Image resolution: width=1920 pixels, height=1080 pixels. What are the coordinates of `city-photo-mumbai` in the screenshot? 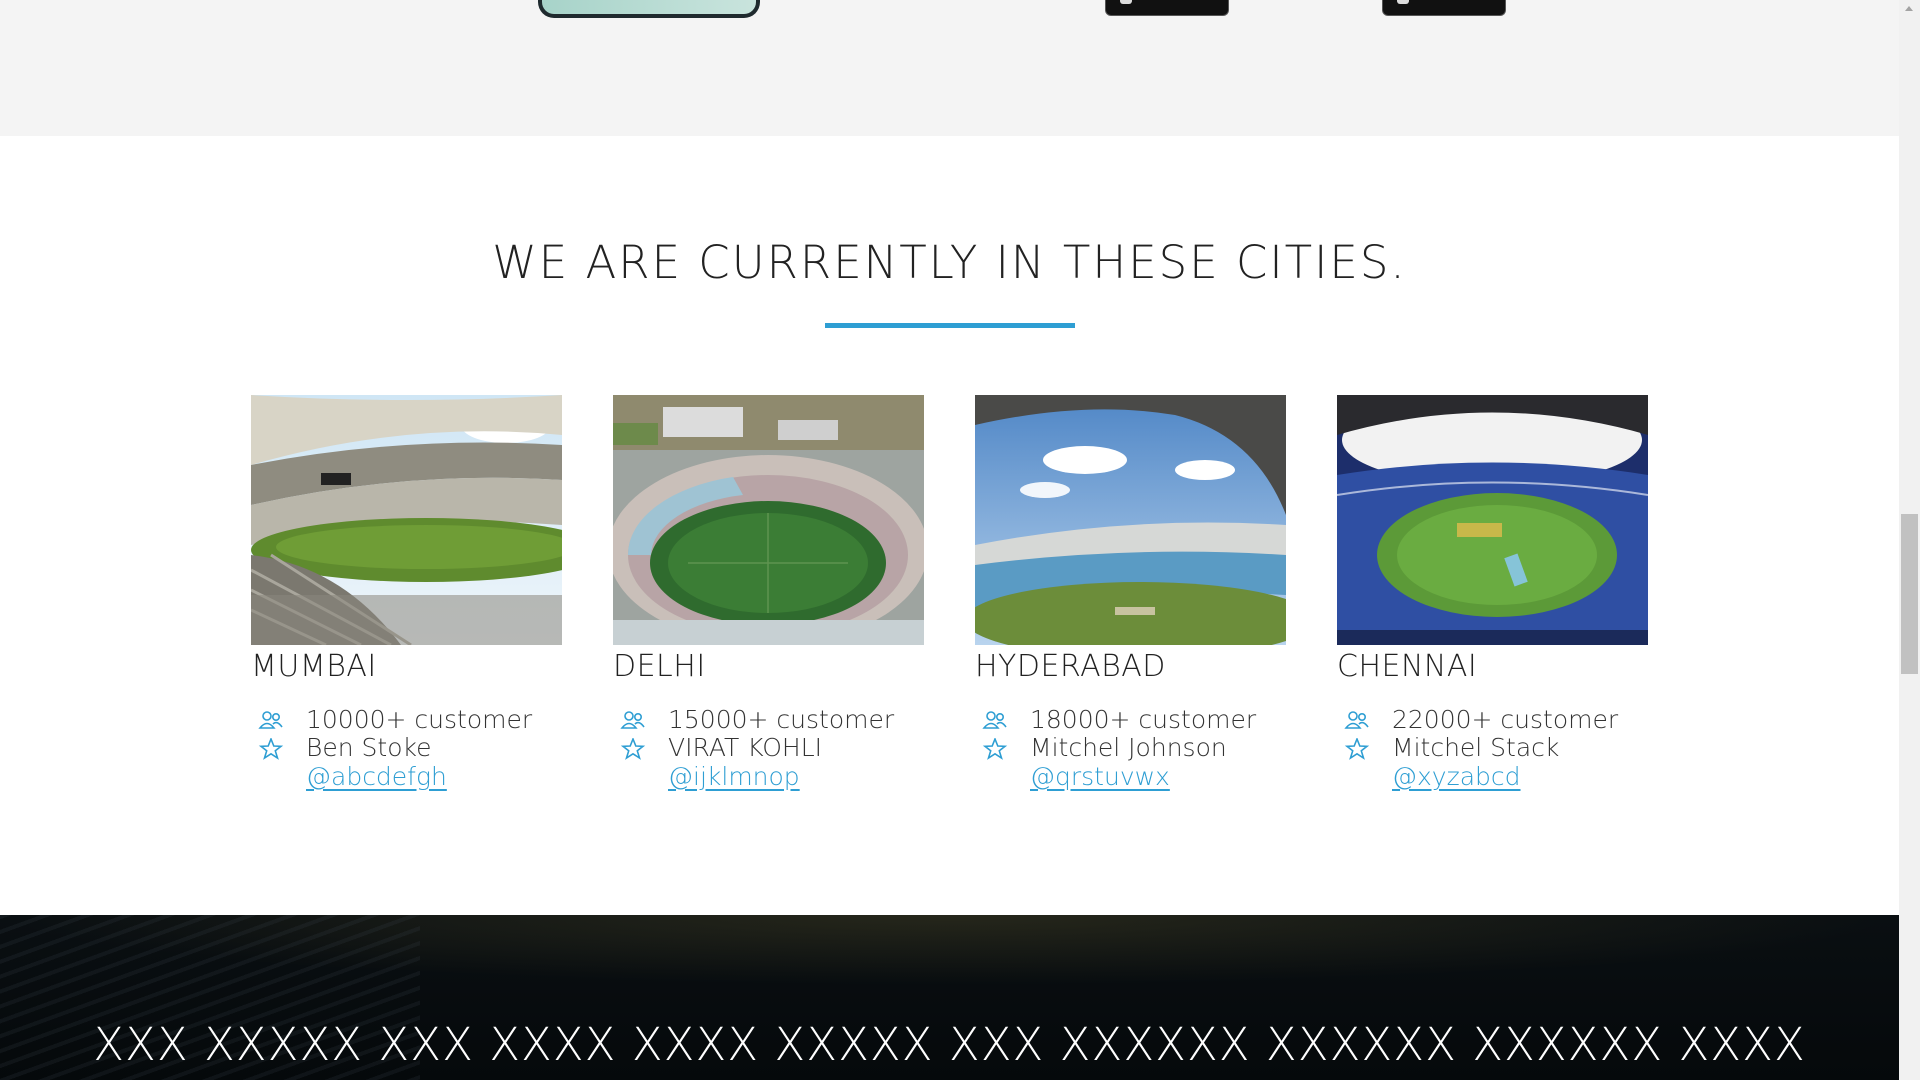 It's located at (406, 520).